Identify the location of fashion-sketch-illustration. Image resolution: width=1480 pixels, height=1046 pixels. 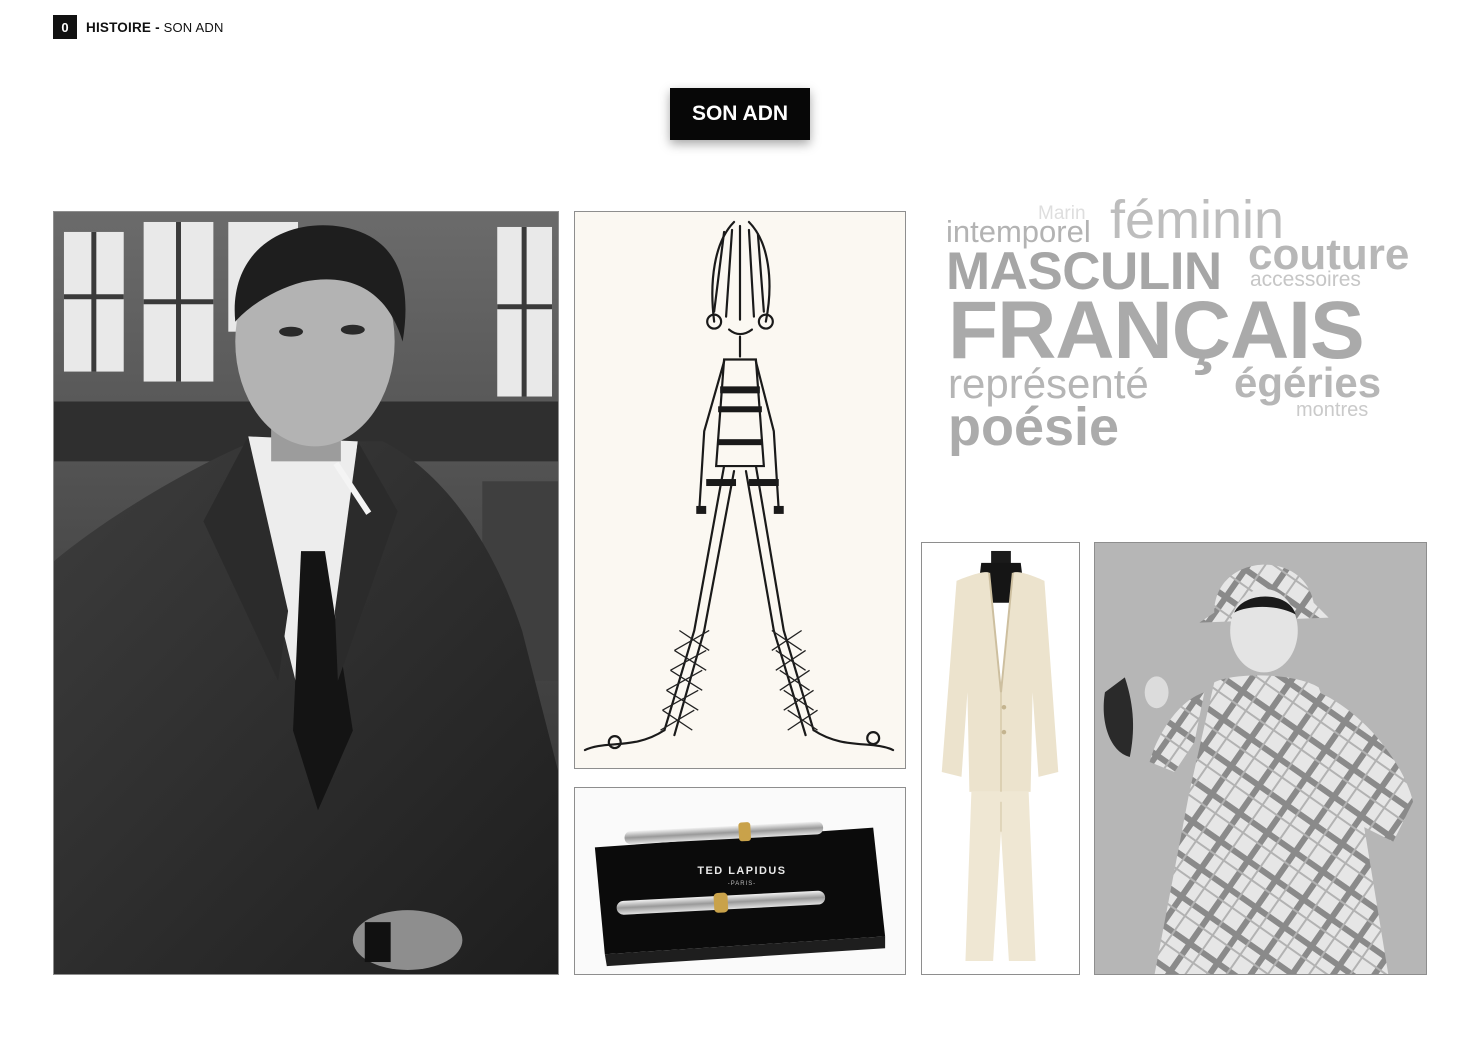
(740, 490).